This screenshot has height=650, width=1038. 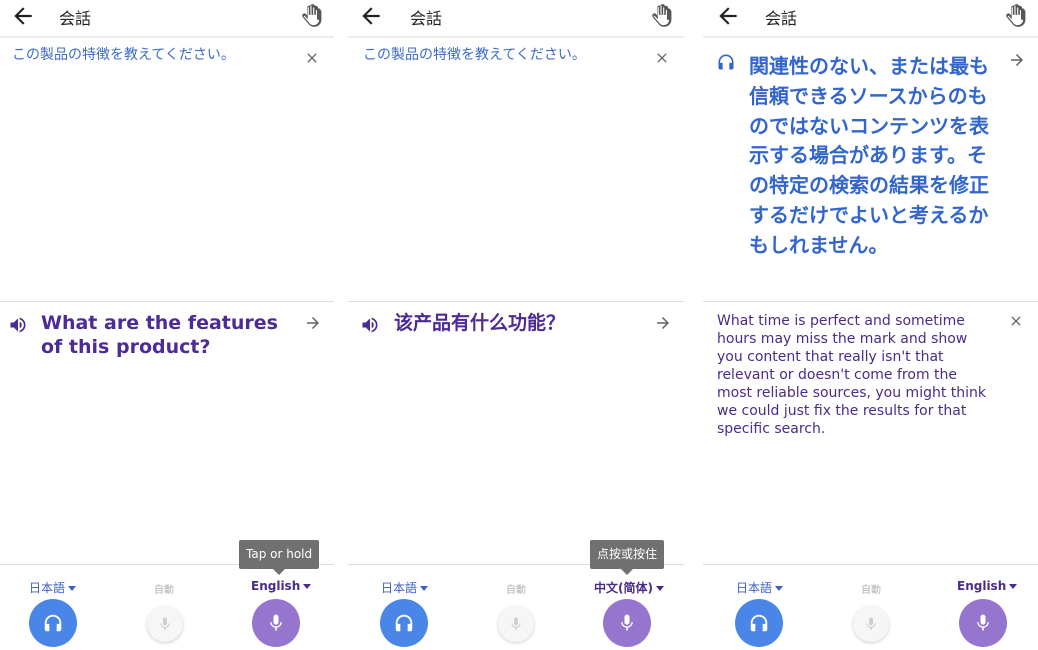 I want to click on bottom-controls: 日本語 自動 中文(简体), so click(x=516, y=608).